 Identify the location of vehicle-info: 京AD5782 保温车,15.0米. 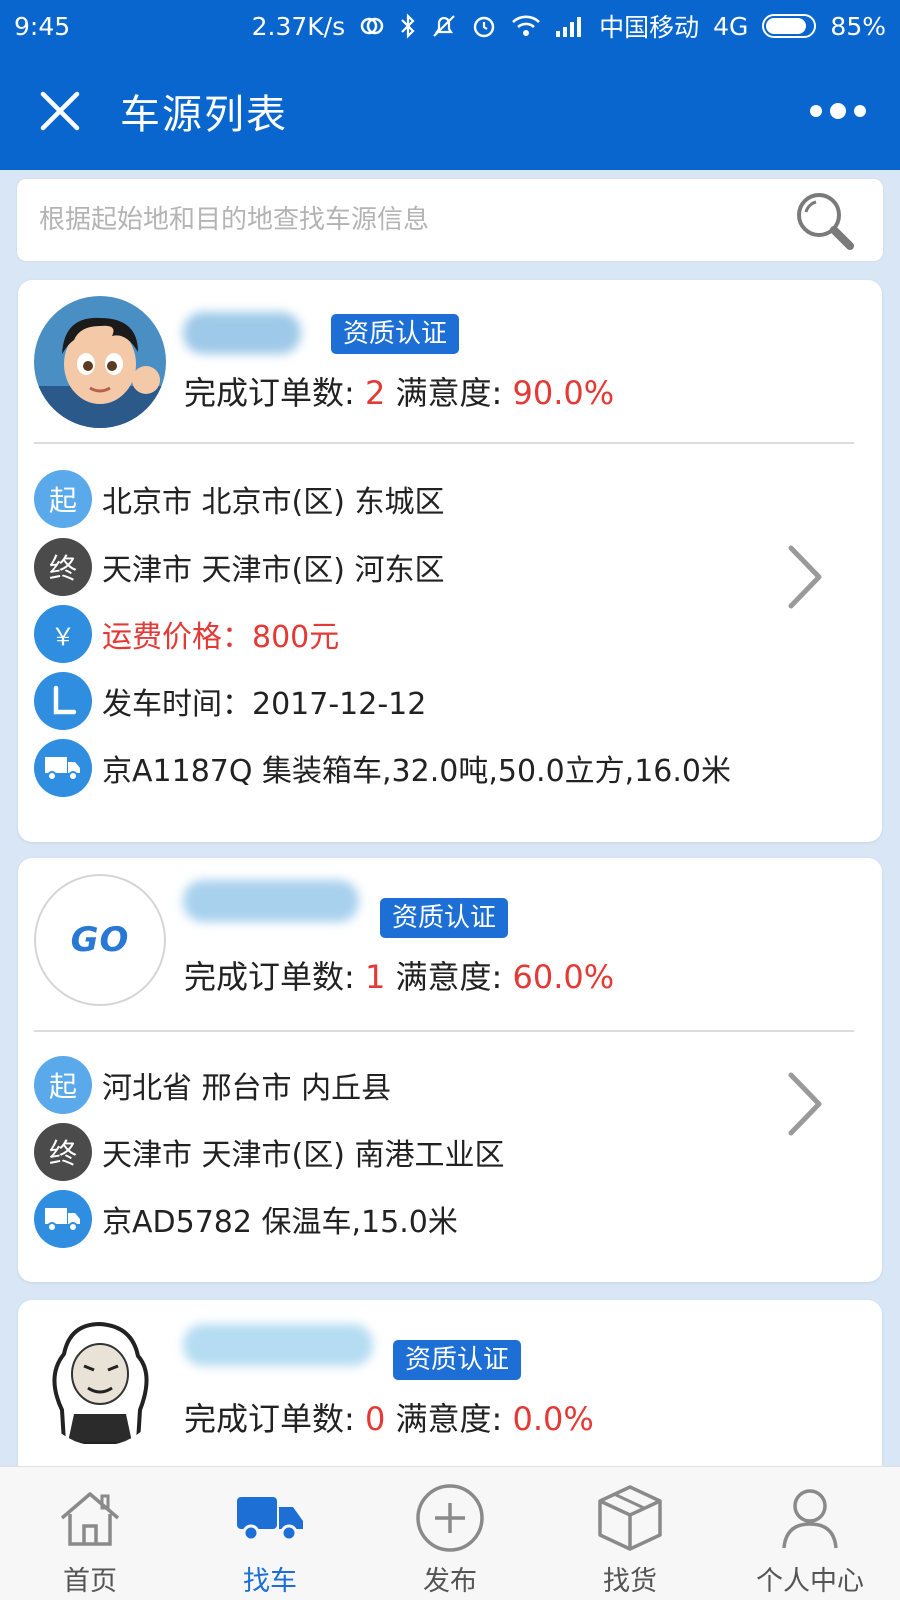
(280, 1222).